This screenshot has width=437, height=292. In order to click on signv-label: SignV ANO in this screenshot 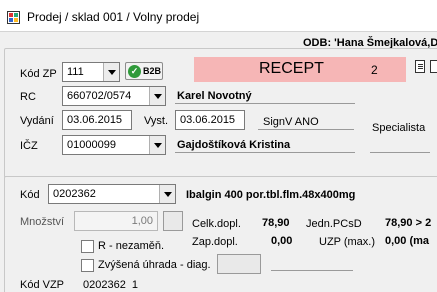, I will do `click(291, 122)`.